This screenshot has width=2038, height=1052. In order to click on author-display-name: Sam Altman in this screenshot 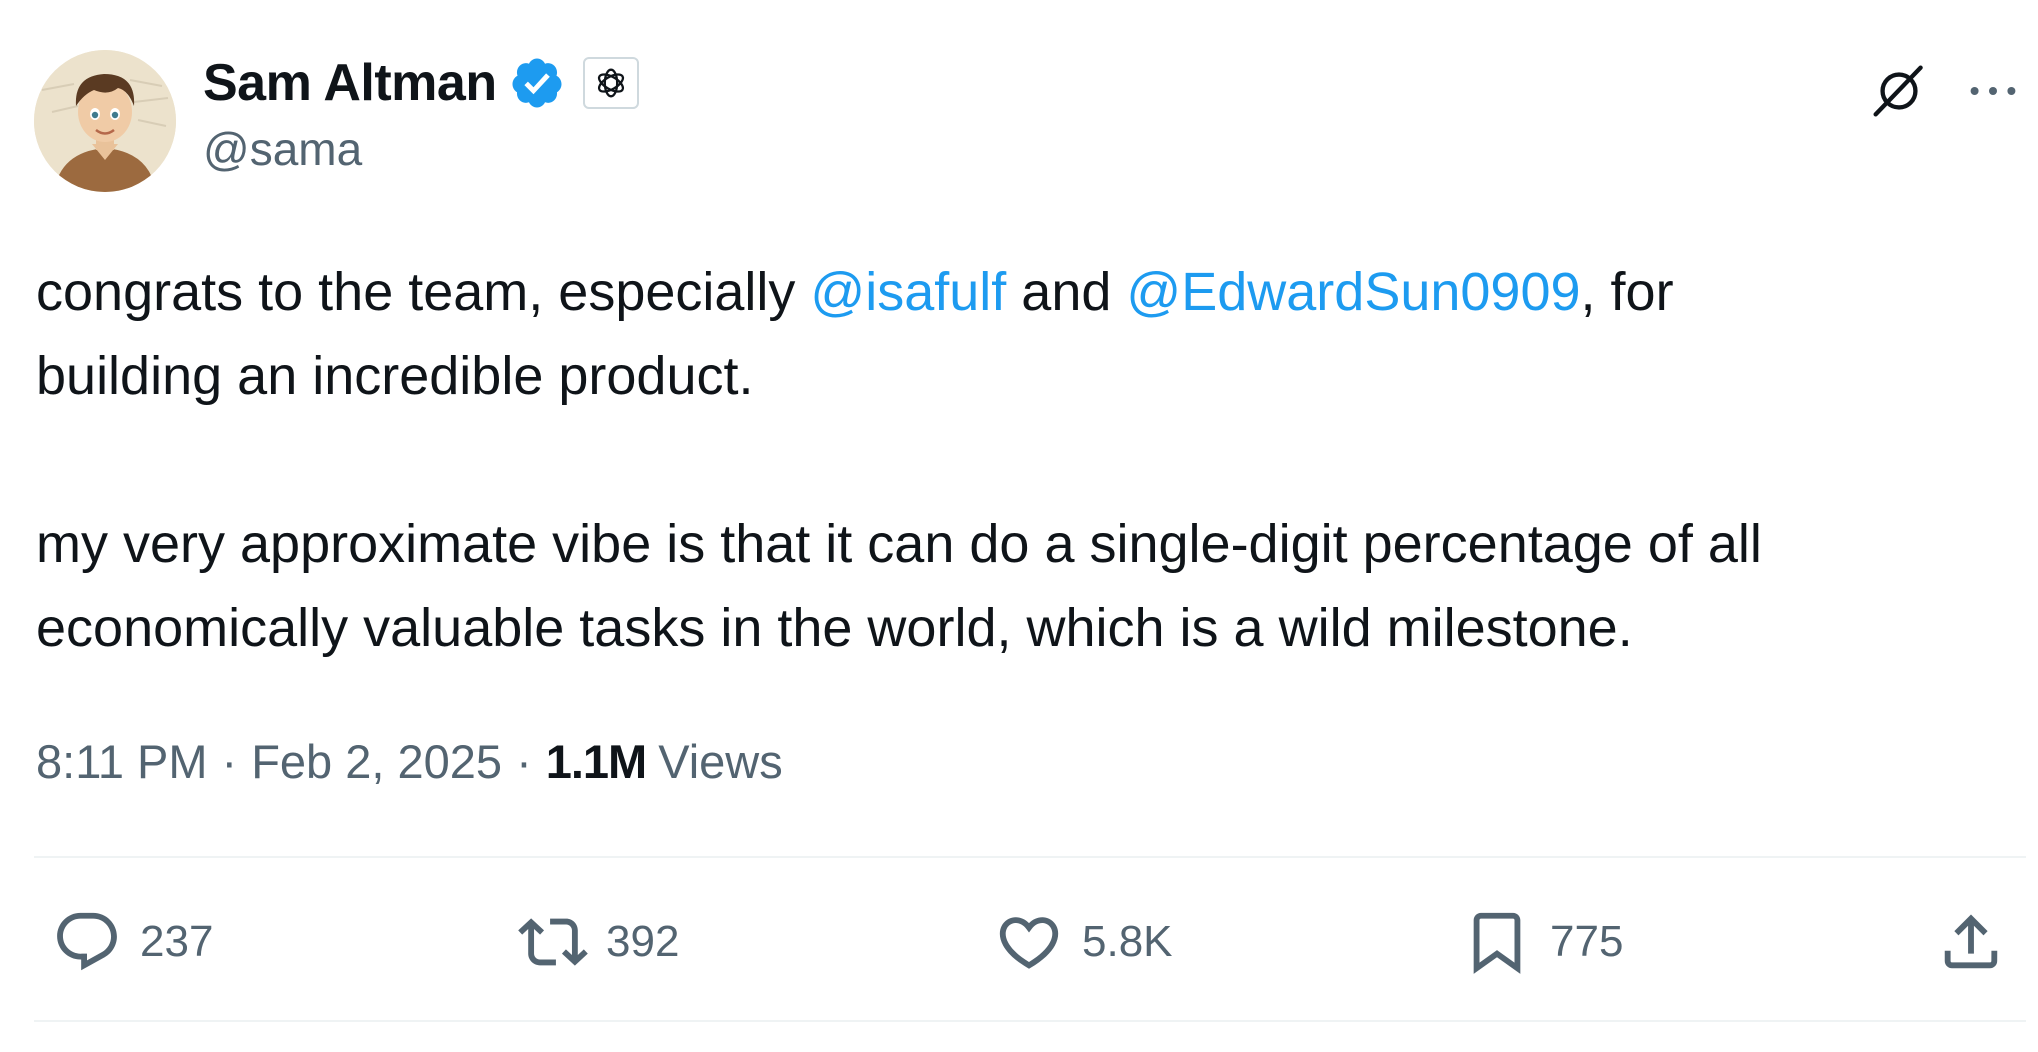, I will do `click(350, 83)`.